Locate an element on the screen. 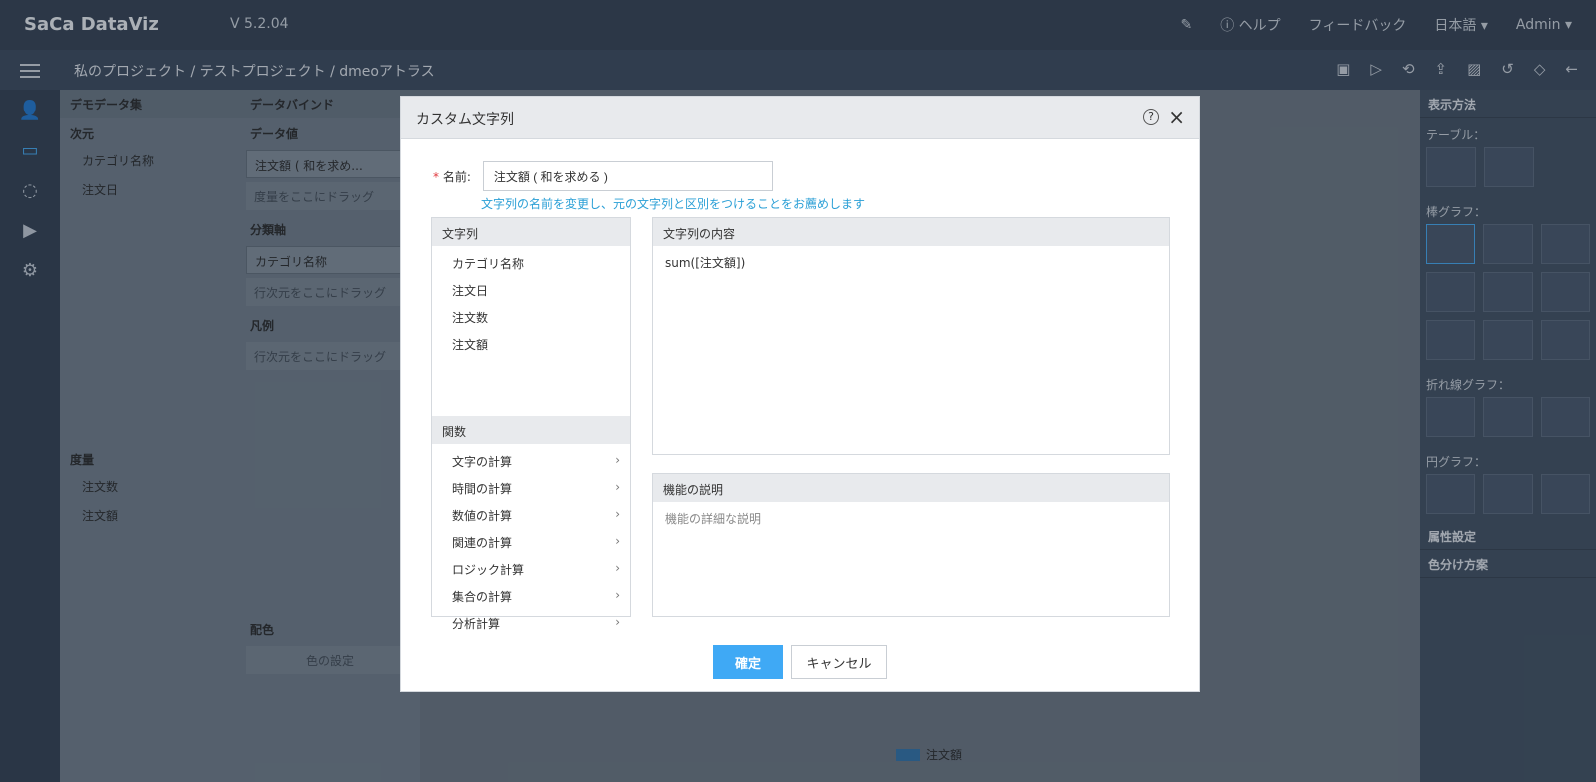 Image resolution: width=1596 pixels, height=782 pixels. name-row: * 名前: is located at coordinates (603, 176).